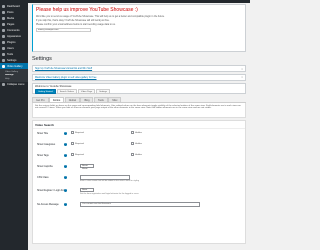 Image resolution: width=320 pixels, height=250 pixels. I want to click on tab-global: Global, so click(72, 99).